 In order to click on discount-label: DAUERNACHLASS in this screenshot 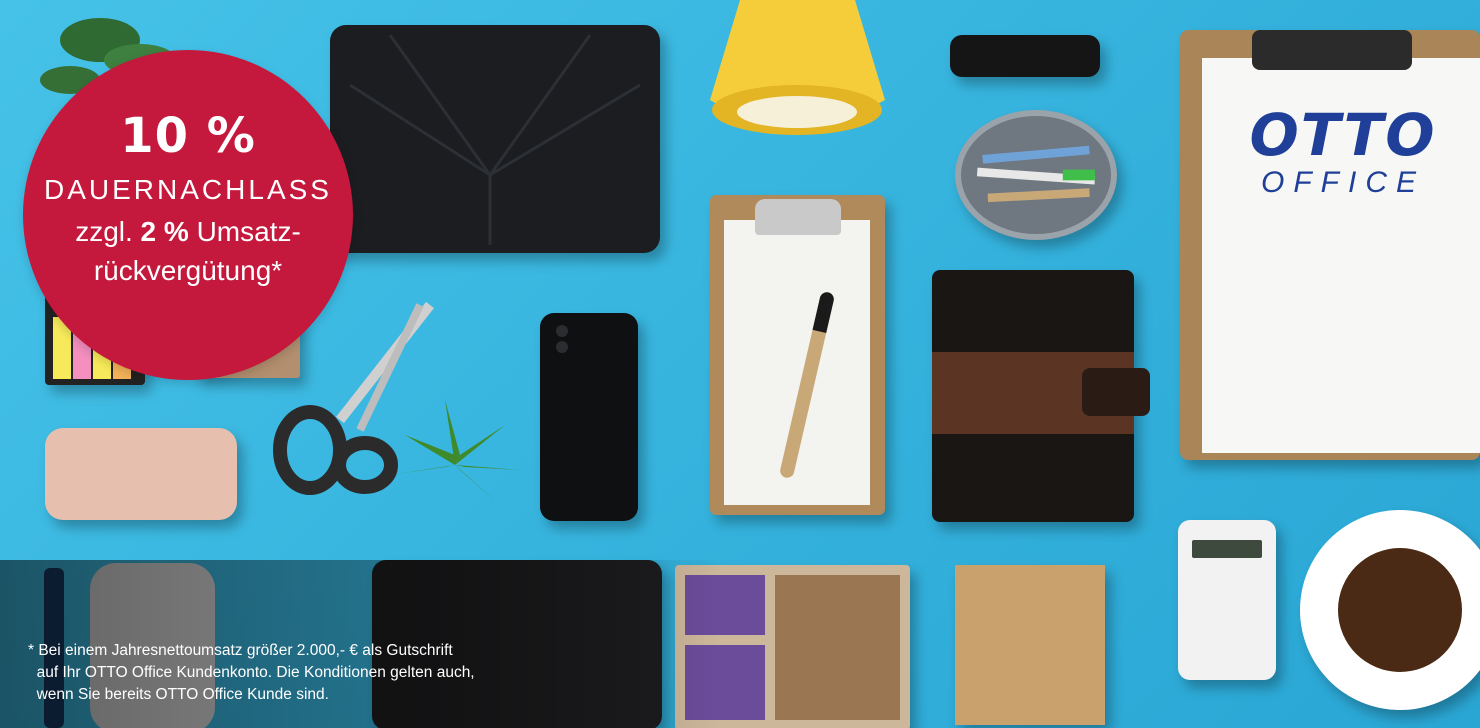, I will do `click(188, 189)`.